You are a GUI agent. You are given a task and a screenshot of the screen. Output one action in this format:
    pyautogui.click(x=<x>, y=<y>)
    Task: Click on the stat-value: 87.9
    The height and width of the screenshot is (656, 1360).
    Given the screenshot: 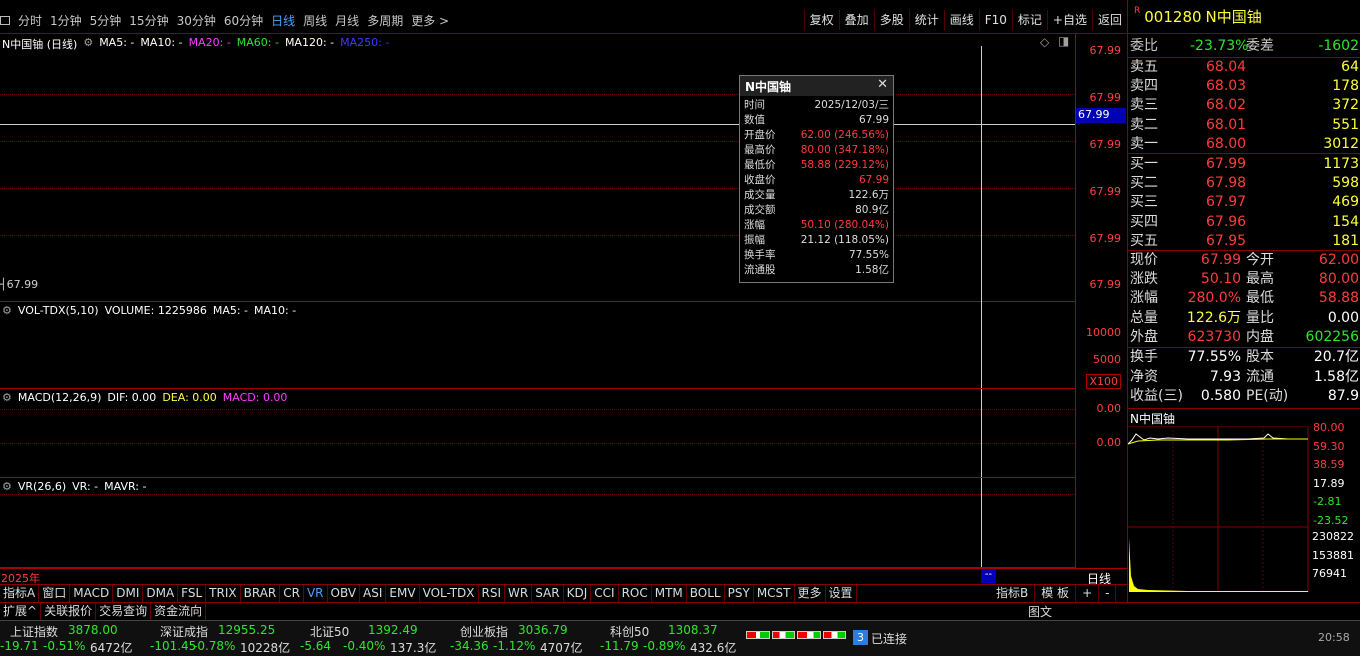 What is the action you would take?
    pyautogui.click(x=1343, y=396)
    